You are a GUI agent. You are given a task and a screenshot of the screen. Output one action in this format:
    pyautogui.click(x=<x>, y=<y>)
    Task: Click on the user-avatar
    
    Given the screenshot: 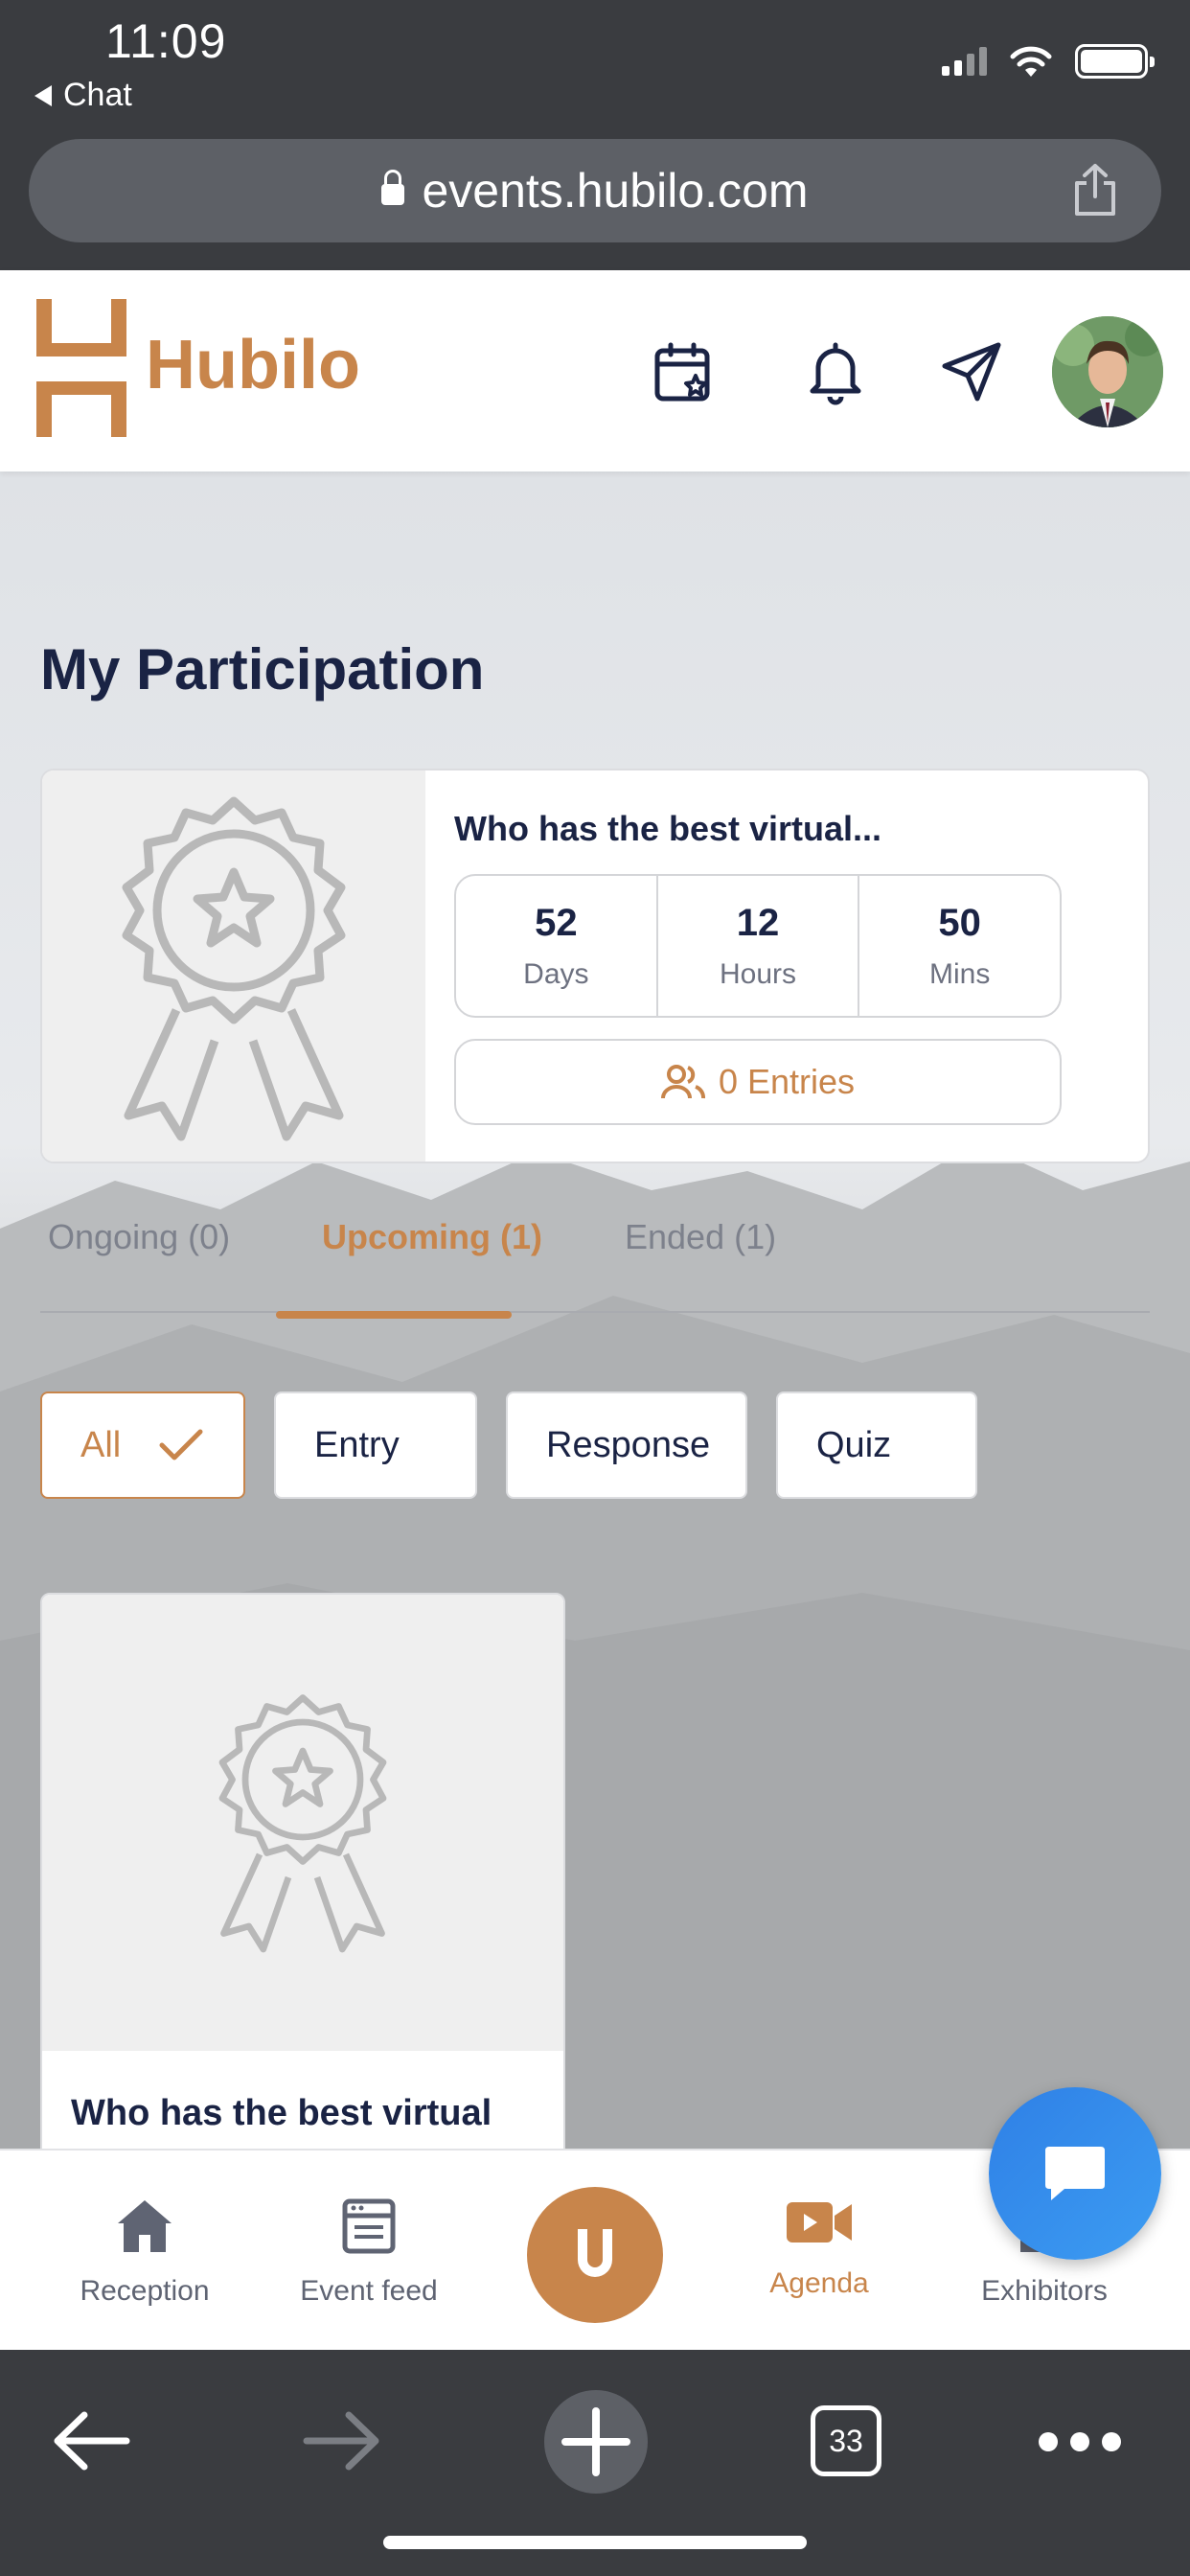 What is the action you would take?
    pyautogui.click(x=1107, y=371)
    